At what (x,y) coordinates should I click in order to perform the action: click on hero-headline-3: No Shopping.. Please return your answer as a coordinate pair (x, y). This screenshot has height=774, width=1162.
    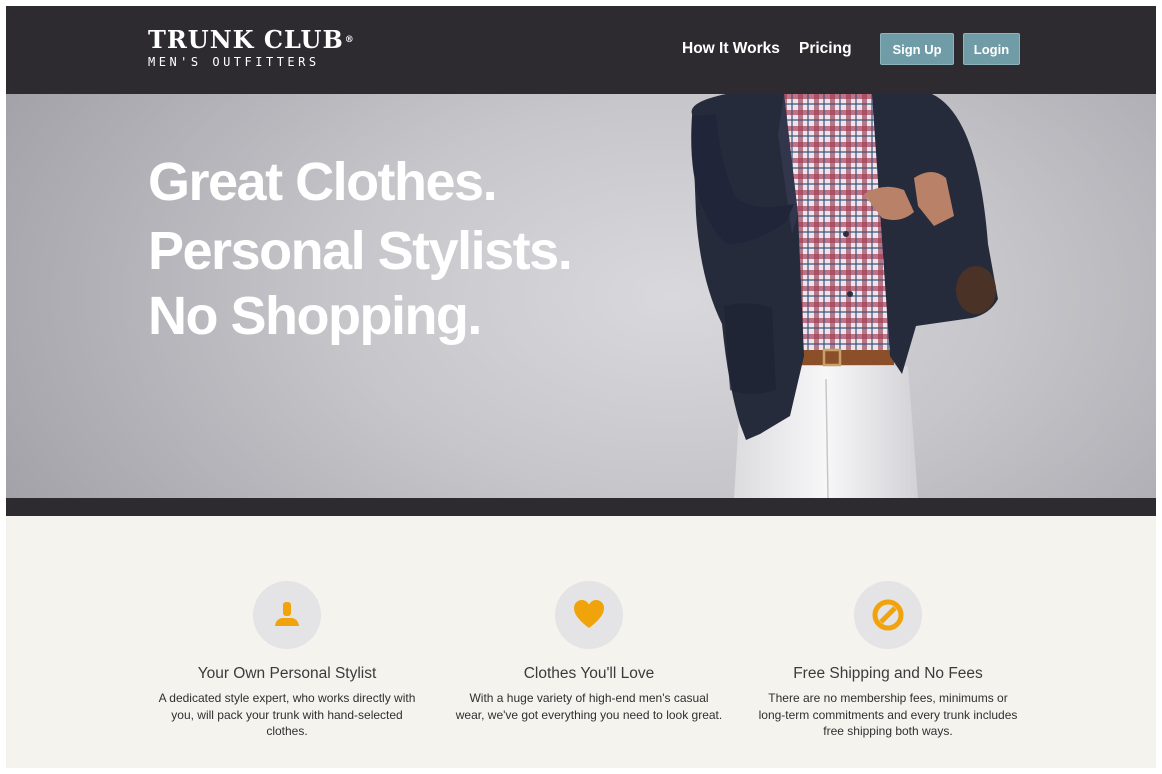
    Looking at the image, I should click on (315, 316).